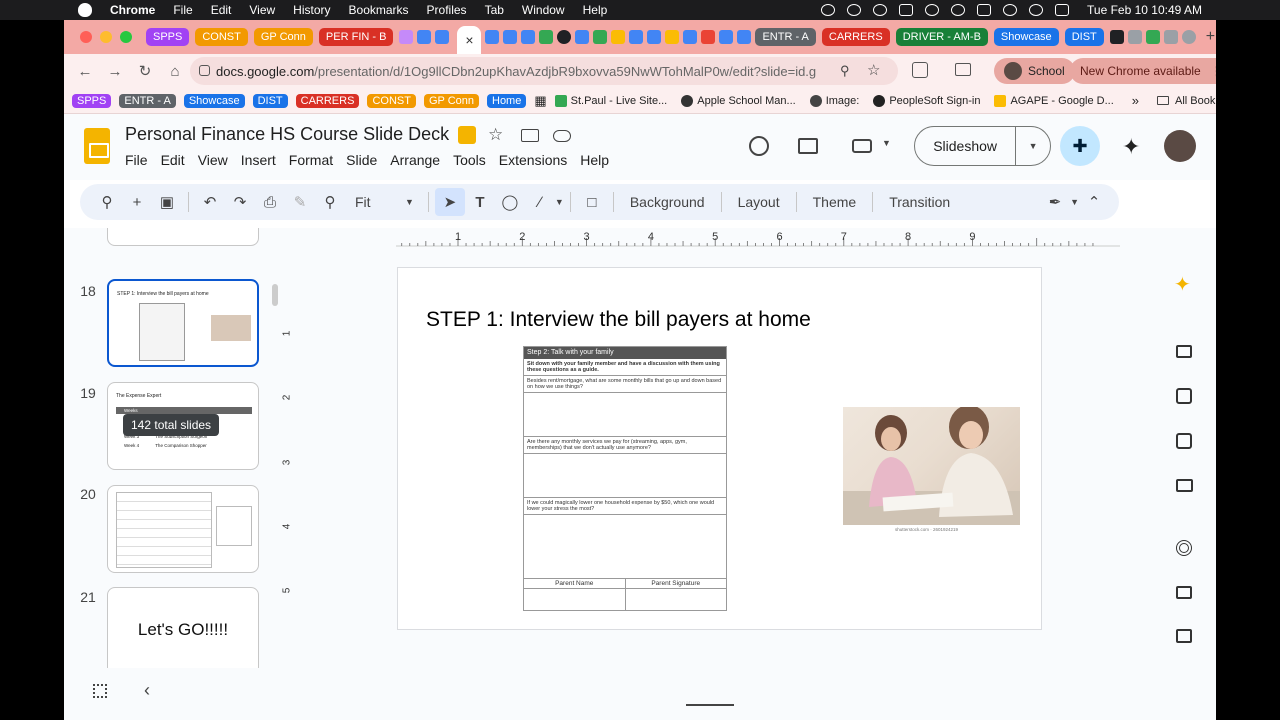 This screenshot has height=720, width=1280. I want to click on profile-button: School, so click(1034, 71).